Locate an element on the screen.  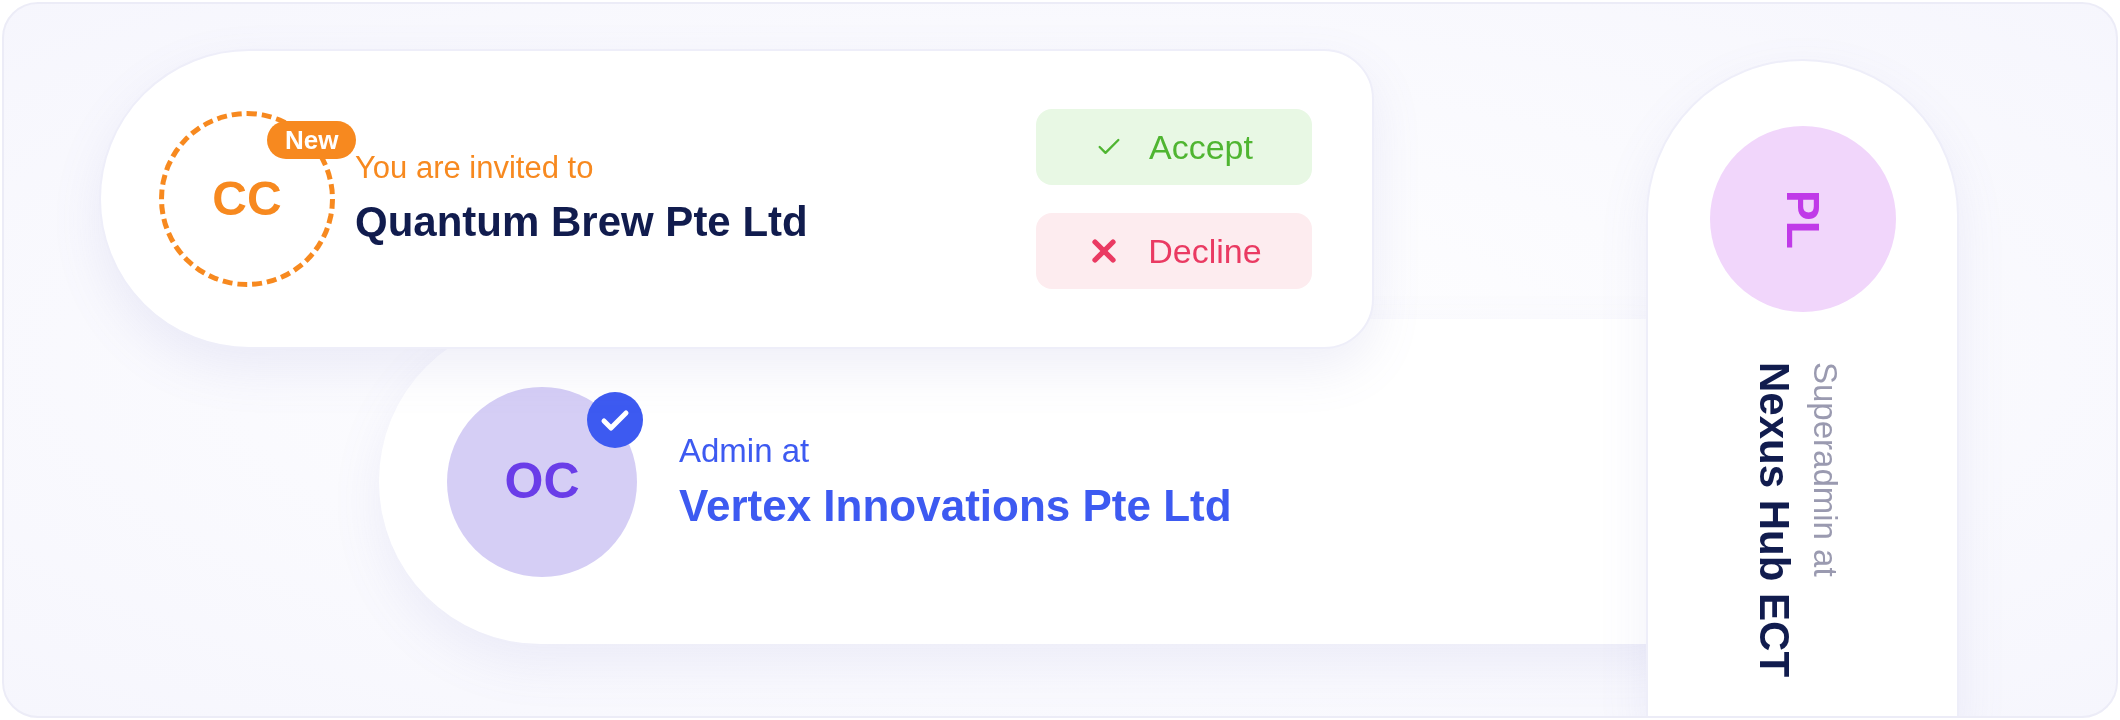
company-name: Quantum Brew Pte Ltd is located at coordinates (582, 222).